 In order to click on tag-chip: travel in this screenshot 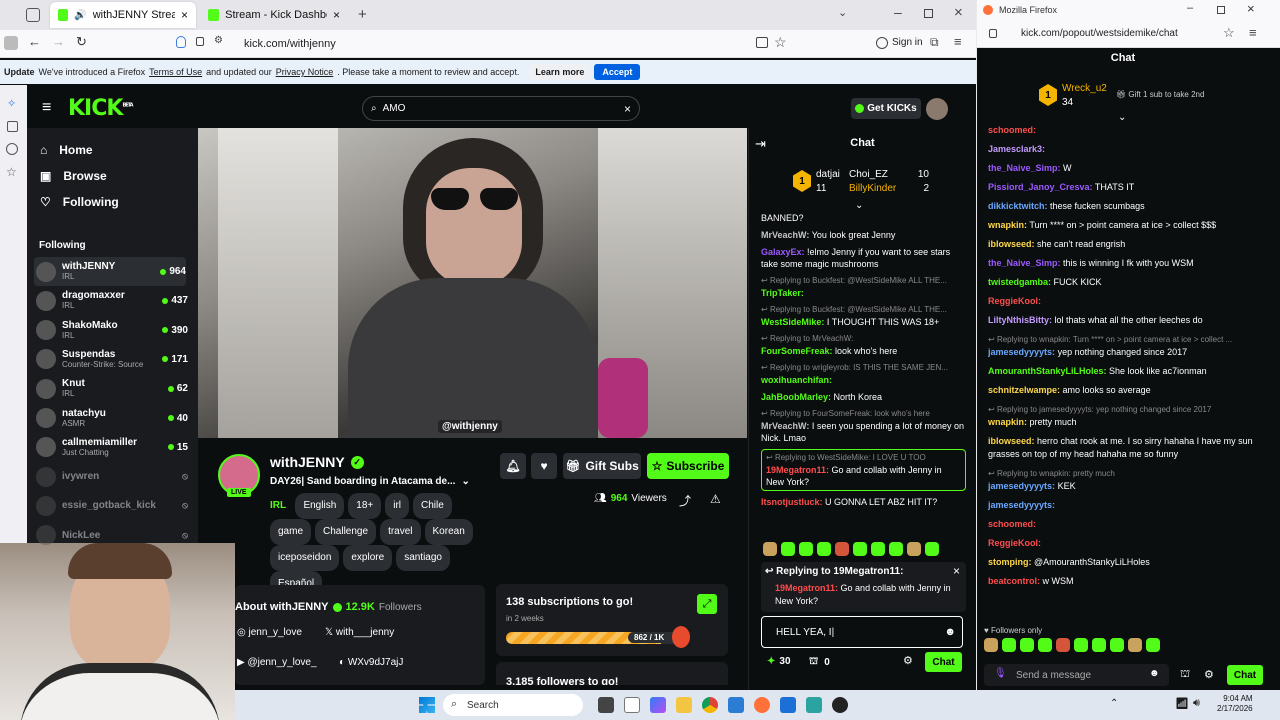, I will do `click(400, 532)`.